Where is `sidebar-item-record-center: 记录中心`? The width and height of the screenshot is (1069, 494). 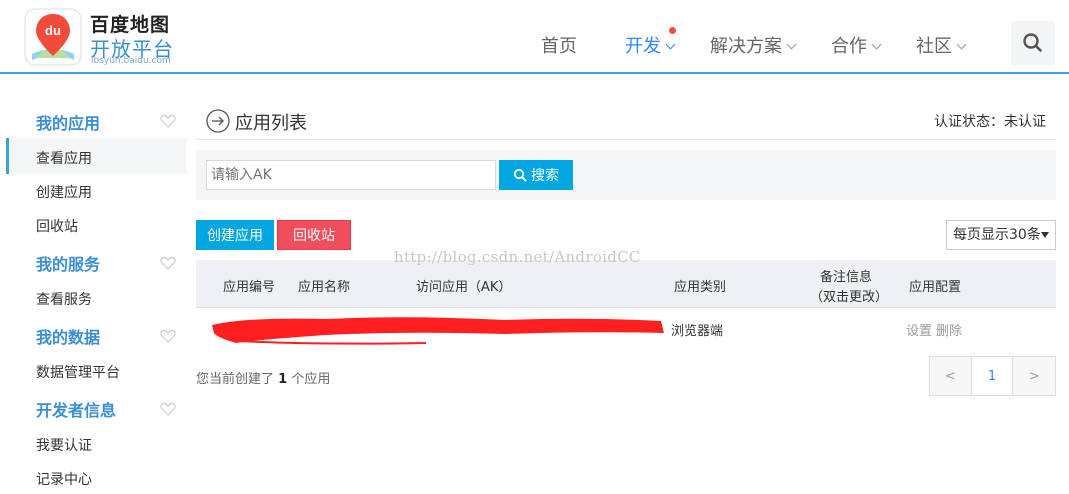 sidebar-item-record-center: 记录中心 is located at coordinates (64, 479).